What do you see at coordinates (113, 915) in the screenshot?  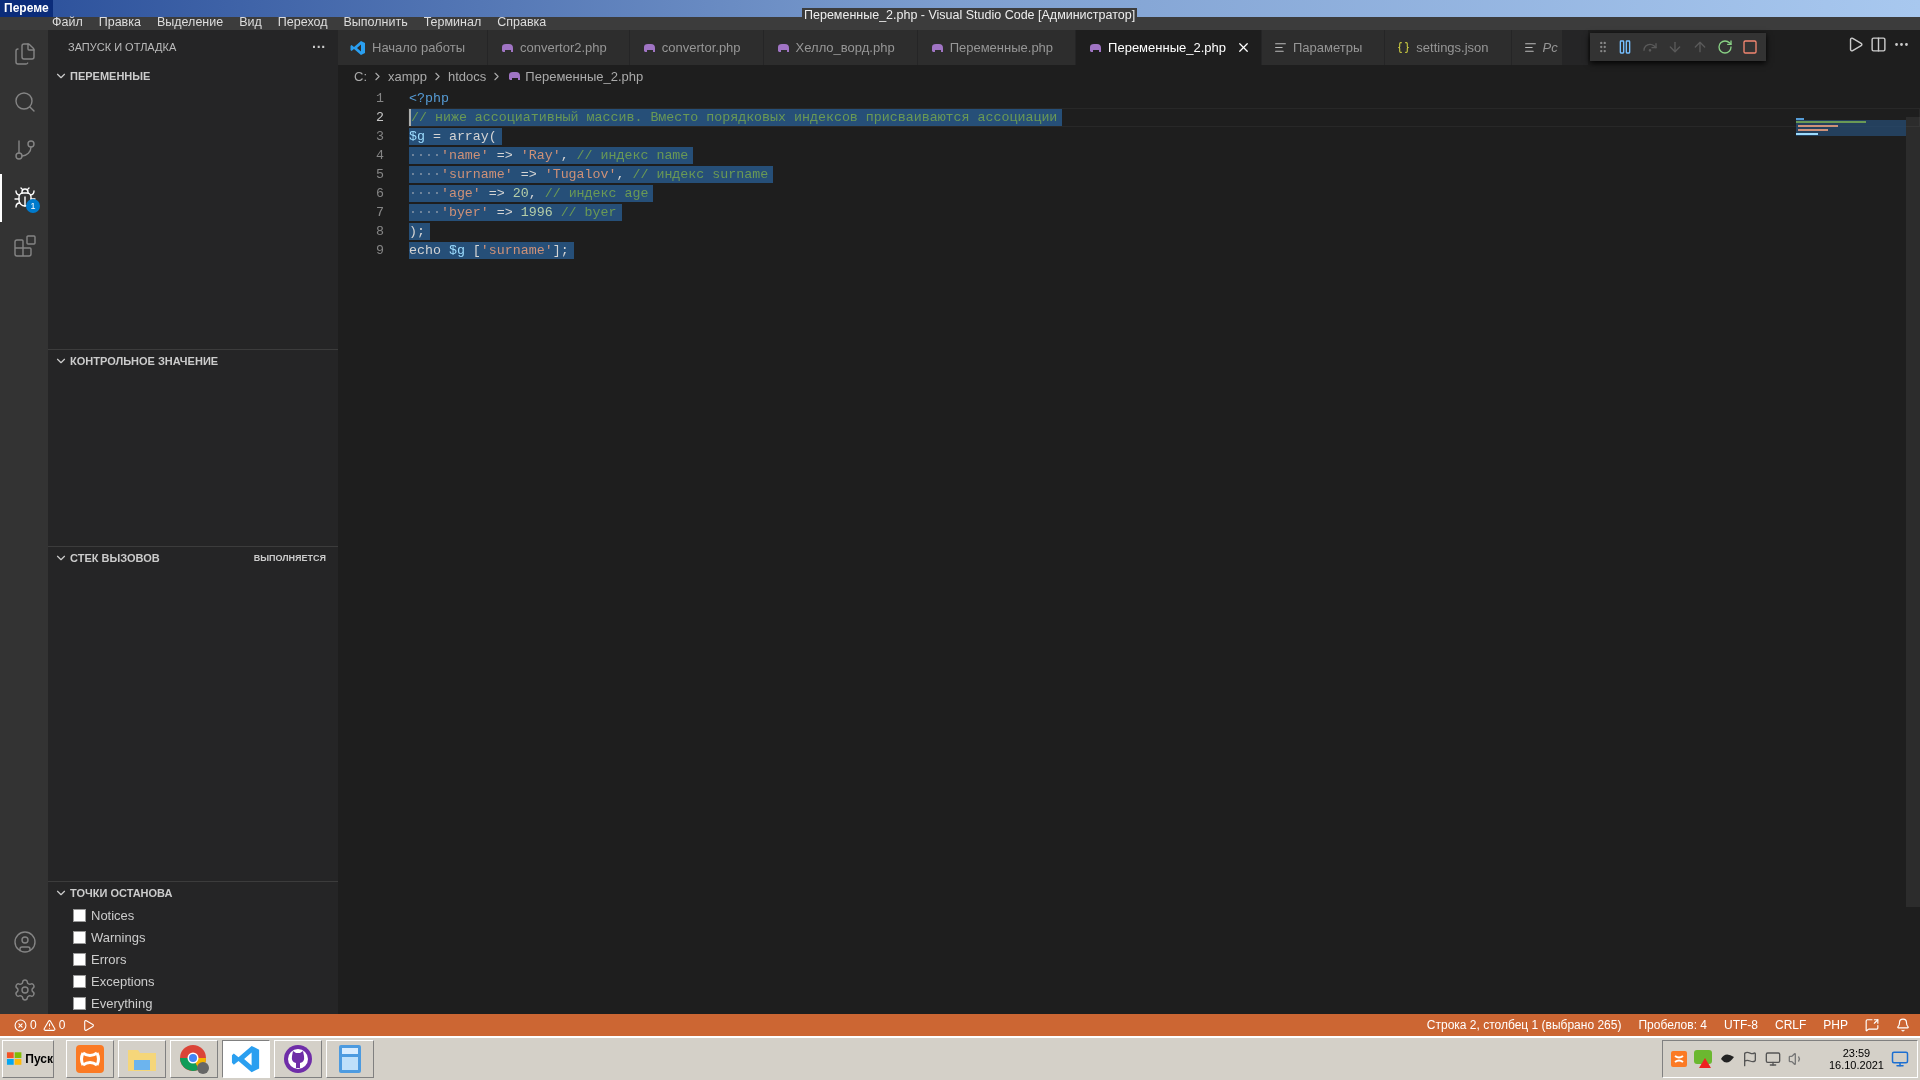 I see `checkbox-label: Notices` at bounding box center [113, 915].